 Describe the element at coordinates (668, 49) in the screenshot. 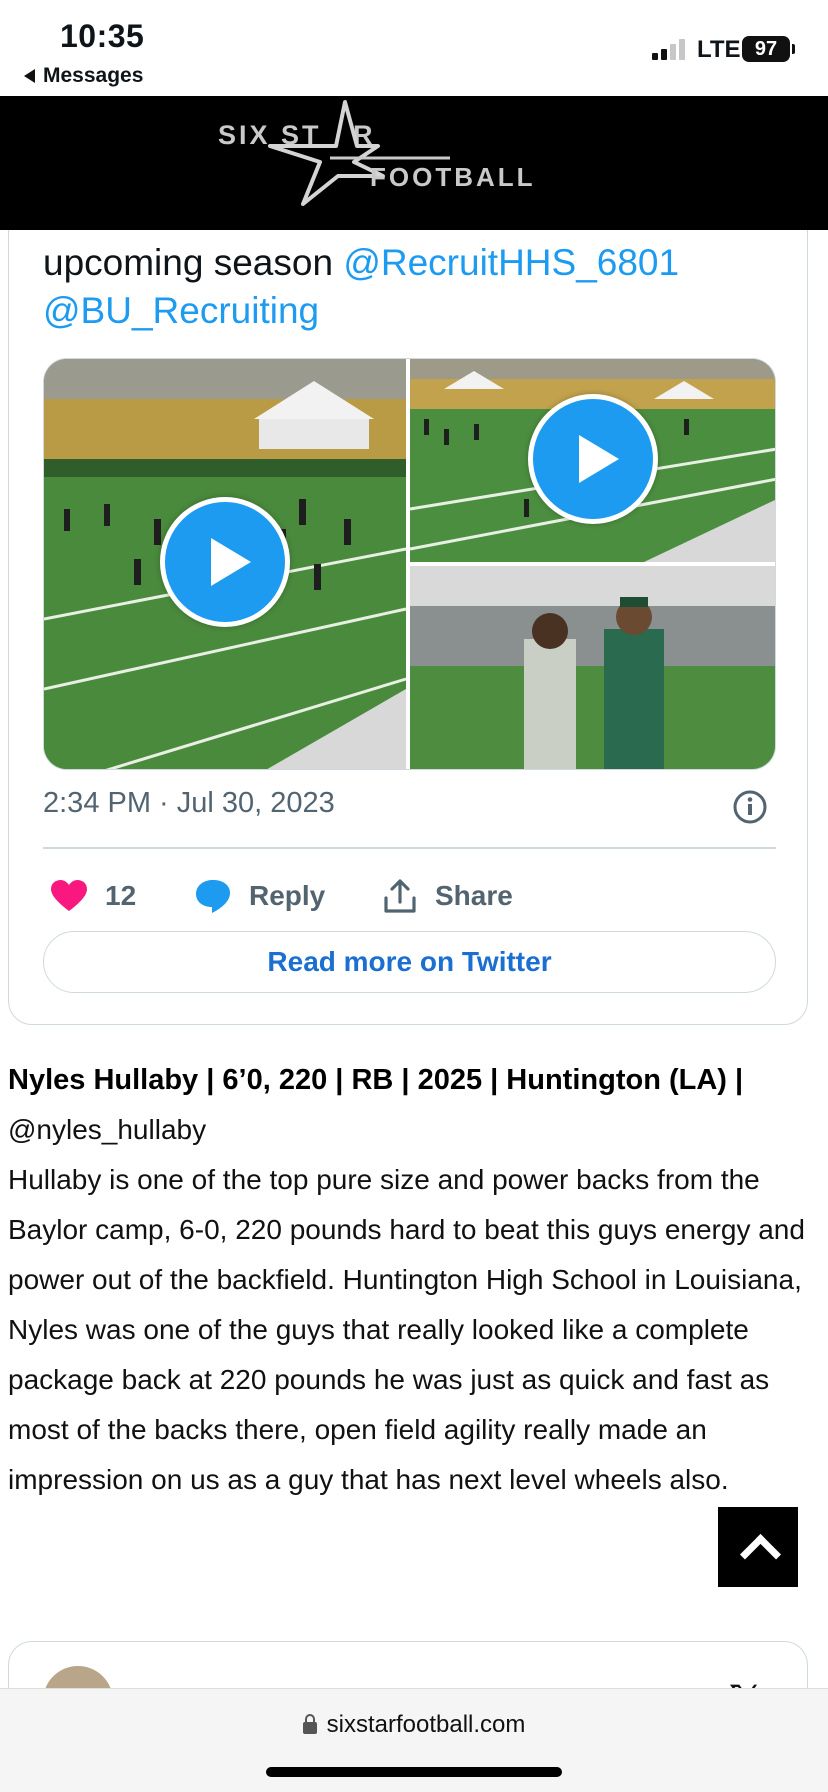

I see `signal-icon` at that location.